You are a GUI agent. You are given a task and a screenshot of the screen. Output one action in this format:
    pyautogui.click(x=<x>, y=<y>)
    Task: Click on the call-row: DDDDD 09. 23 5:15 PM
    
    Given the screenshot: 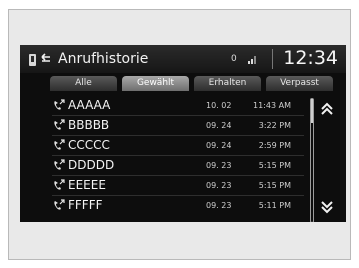 What is the action you would take?
    pyautogui.click(x=170, y=166)
    